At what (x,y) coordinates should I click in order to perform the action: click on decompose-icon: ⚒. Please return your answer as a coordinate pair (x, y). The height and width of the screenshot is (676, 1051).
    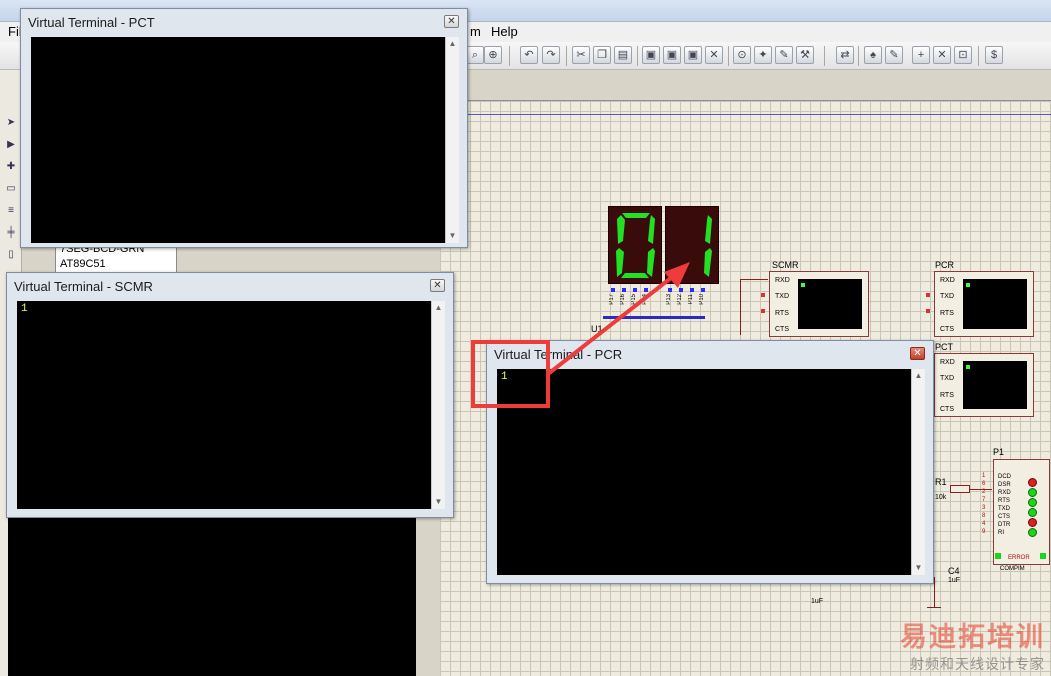
    Looking at the image, I should click on (805, 55).